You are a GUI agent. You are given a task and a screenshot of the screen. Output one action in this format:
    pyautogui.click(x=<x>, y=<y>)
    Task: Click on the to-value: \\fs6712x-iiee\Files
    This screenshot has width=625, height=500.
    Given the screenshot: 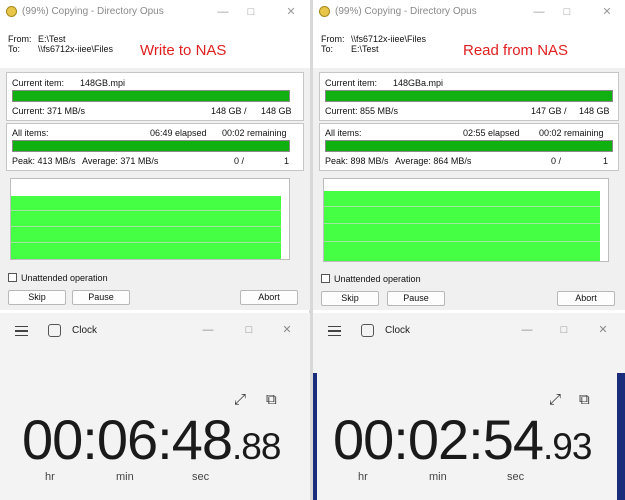 What is the action you would take?
    pyautogui.click(x=76, y=49)
    